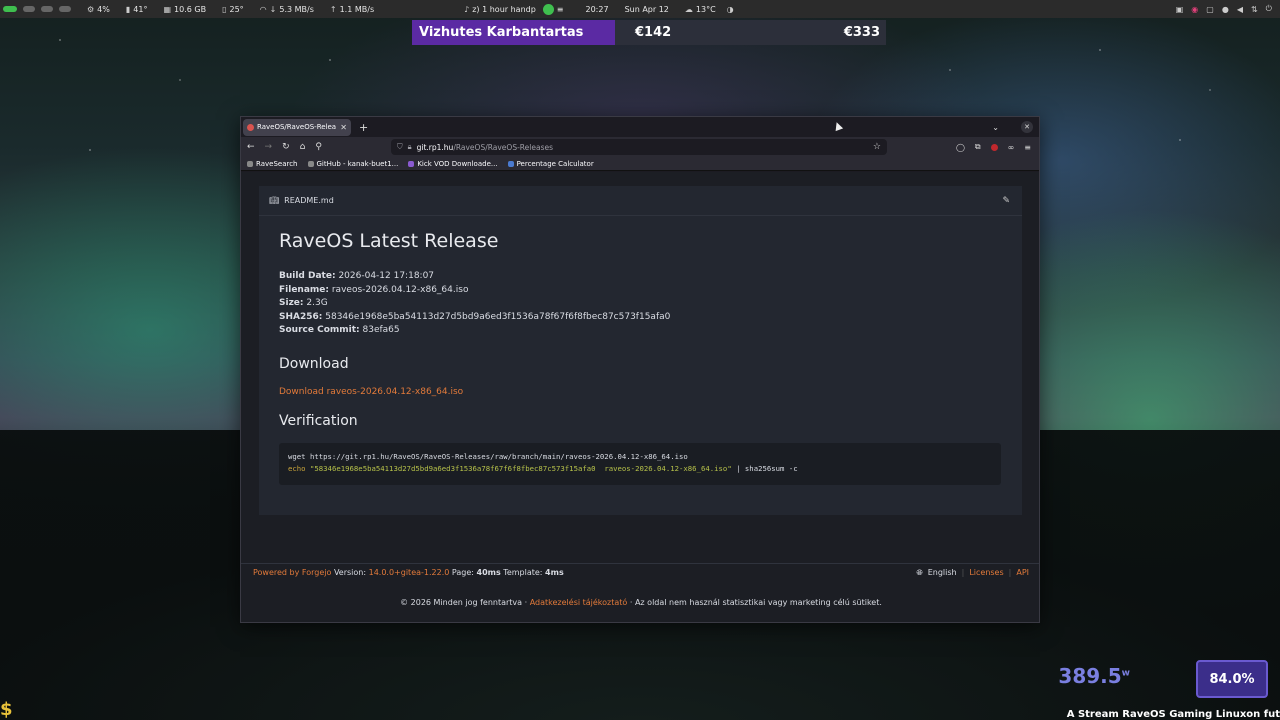 This screenshot has width=1280, height=720. Describe the element at coordinates (339, 330) in the screenshot. I see `source-commit-row: Source Commit: 83efa65` at that location.